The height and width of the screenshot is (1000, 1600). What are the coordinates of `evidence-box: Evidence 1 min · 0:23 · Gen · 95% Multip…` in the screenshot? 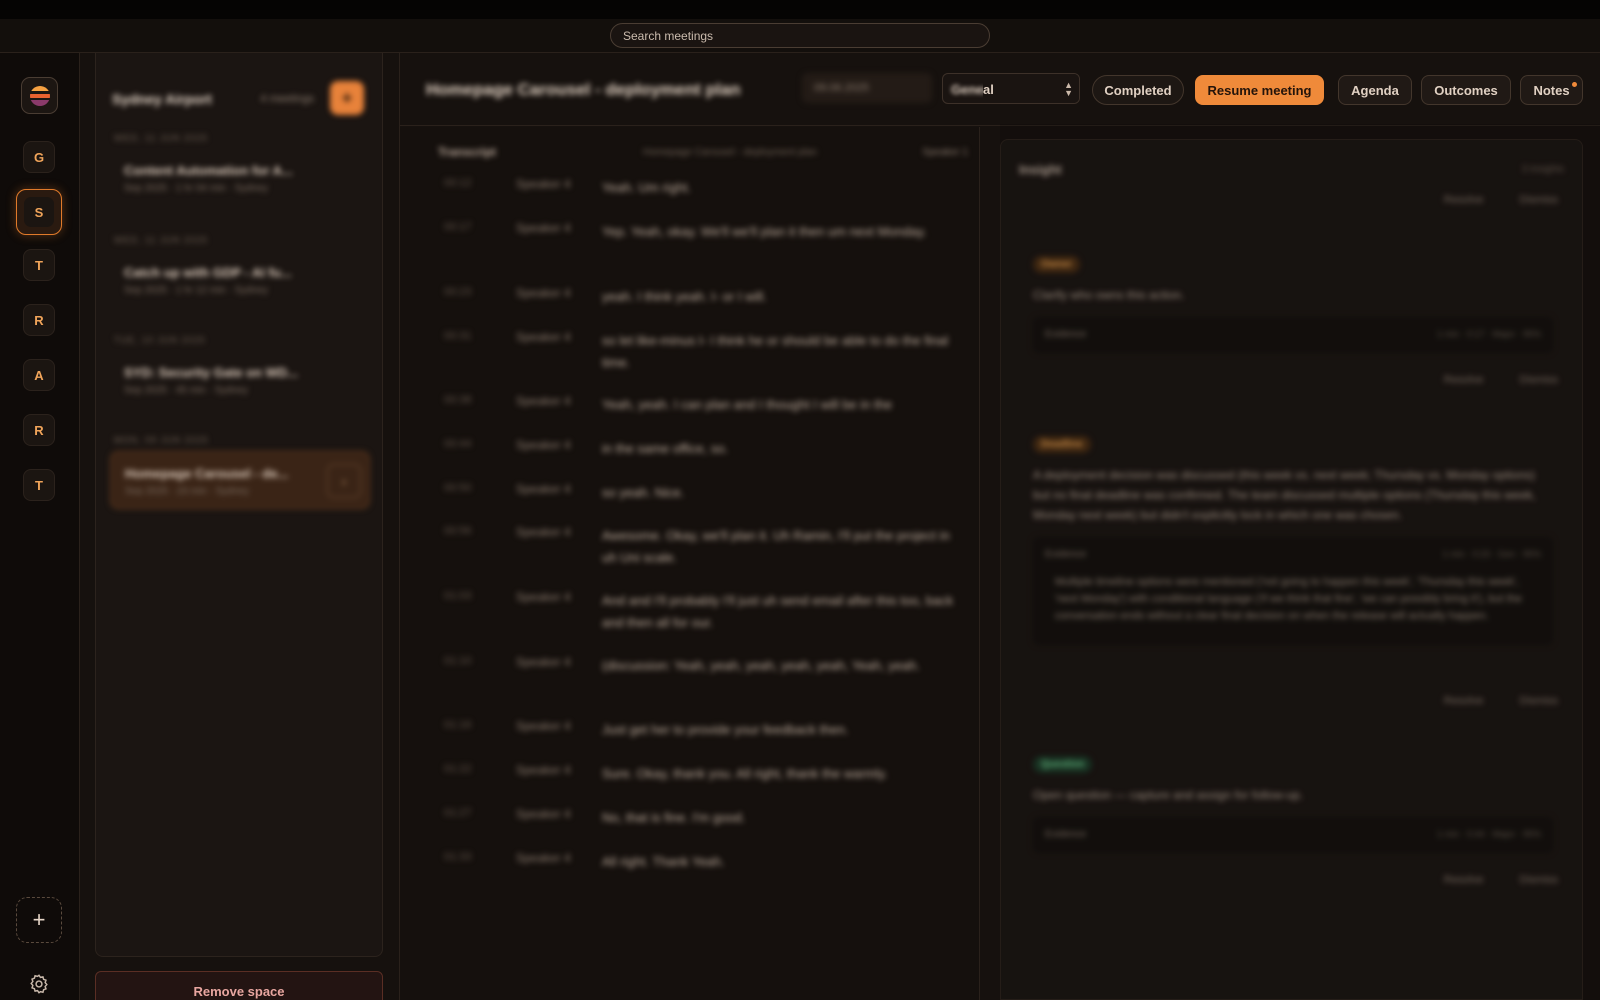 It's located at (1293, 591).